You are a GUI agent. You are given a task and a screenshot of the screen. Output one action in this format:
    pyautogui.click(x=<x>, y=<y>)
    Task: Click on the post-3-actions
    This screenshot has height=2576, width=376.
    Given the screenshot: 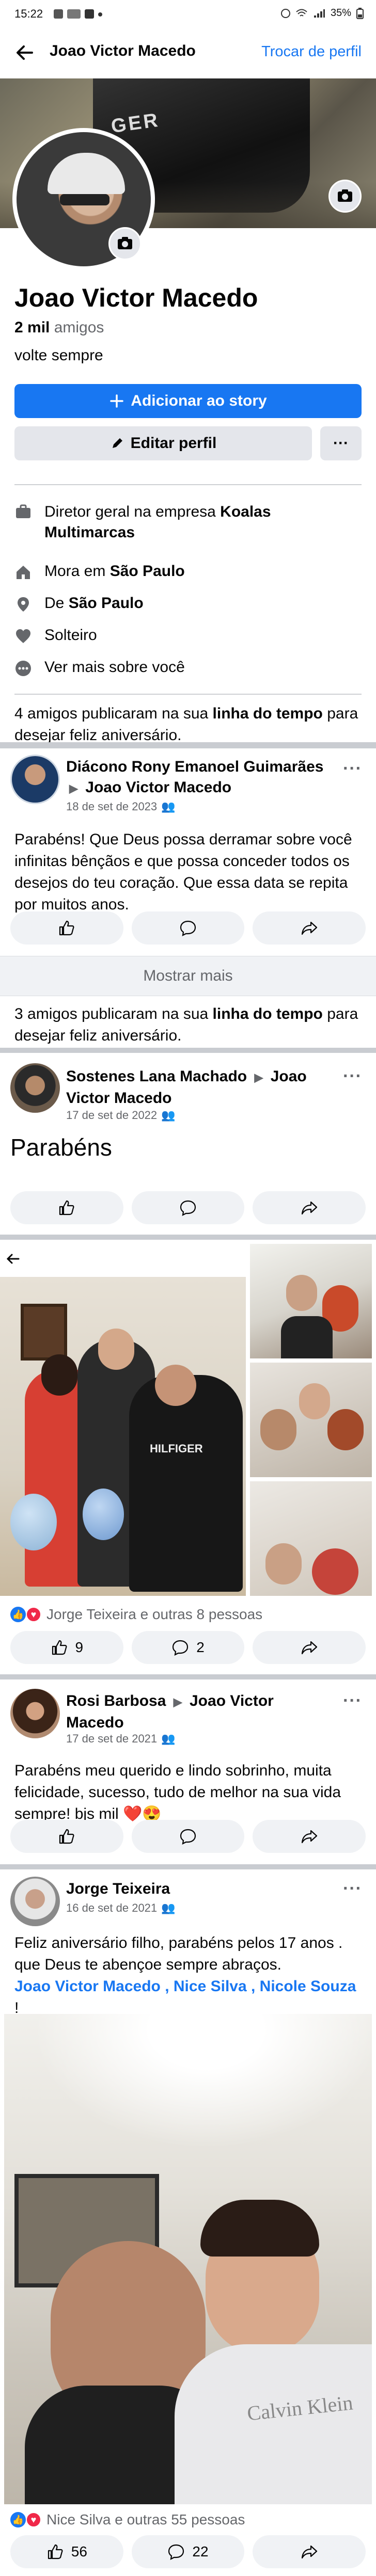 What is the action you would take?
    pyautogui.click(x=188, y=1836)
    